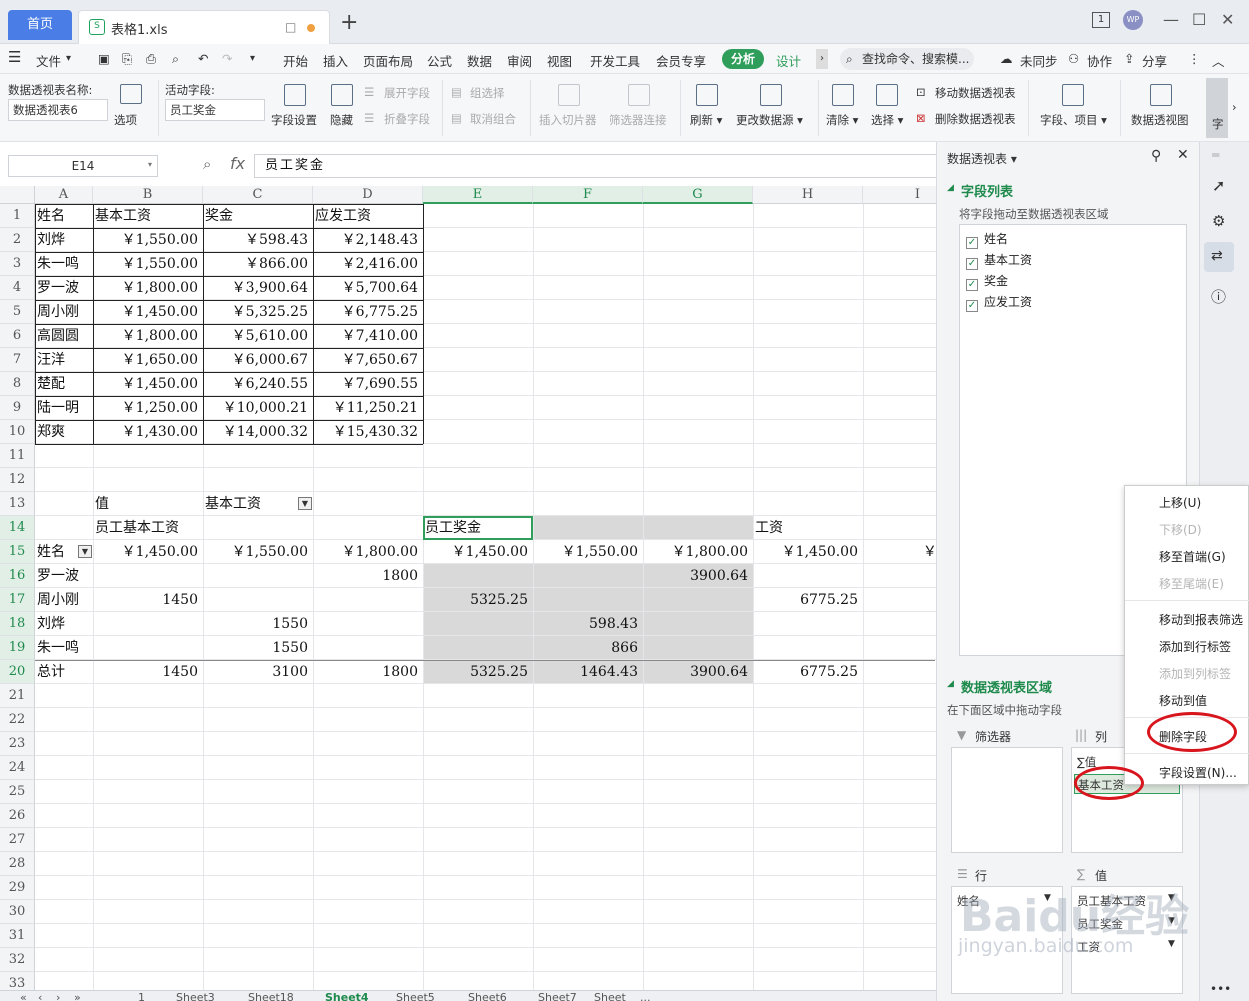 The image size is (1249, 1001). I want to click on column-header: H, so click(808, 195).